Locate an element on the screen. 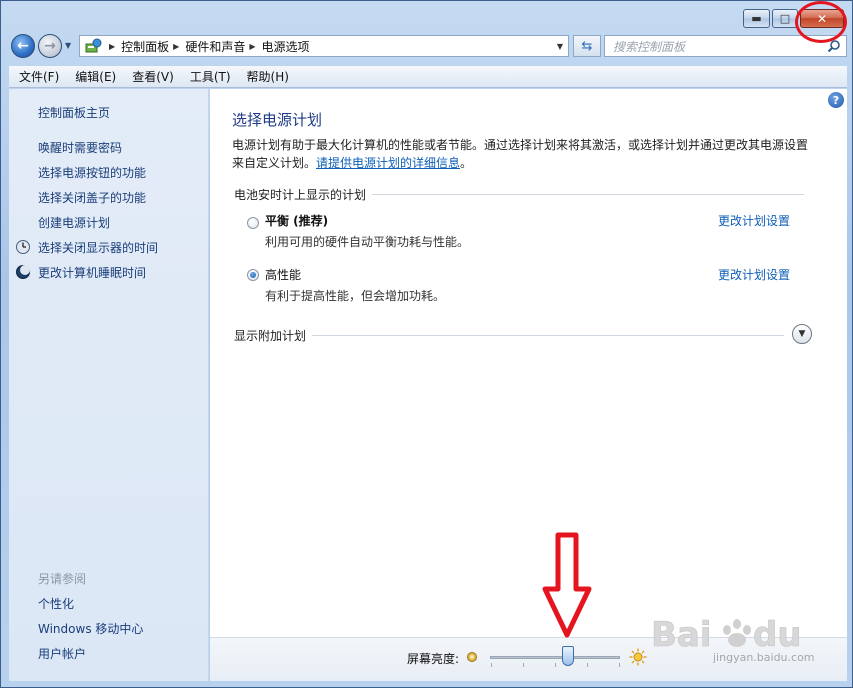  plan-high-performance-radio is located at coordinates (253, 275).